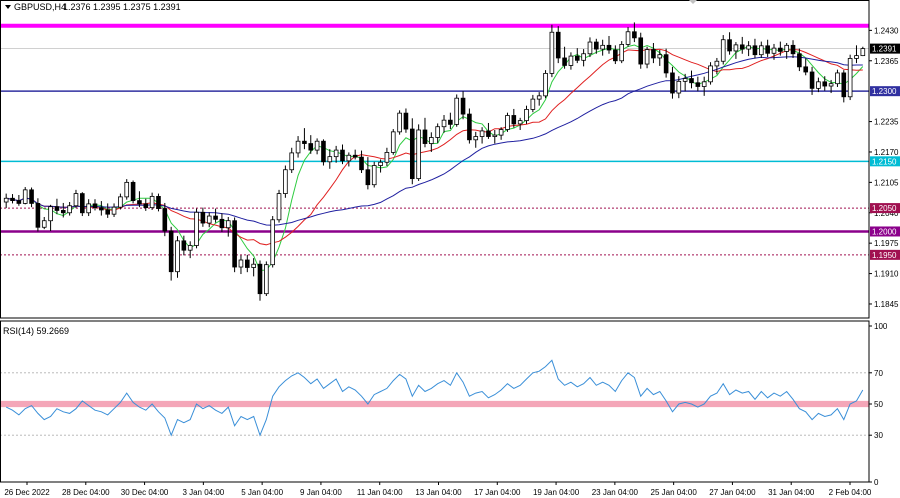 The height and width of the screenshot is (498, 900). Describe the element at coordinates (434, 404) in the screenshot. I see `rsi-band` at that location.